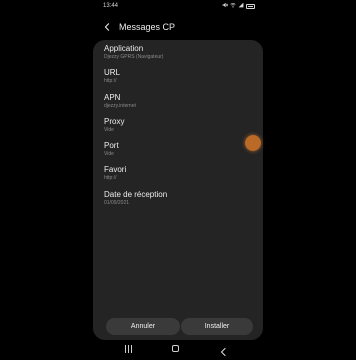 The image size is (356, 360). I want to click on field-apn: APN djezzy.internet, so click(179, 101).